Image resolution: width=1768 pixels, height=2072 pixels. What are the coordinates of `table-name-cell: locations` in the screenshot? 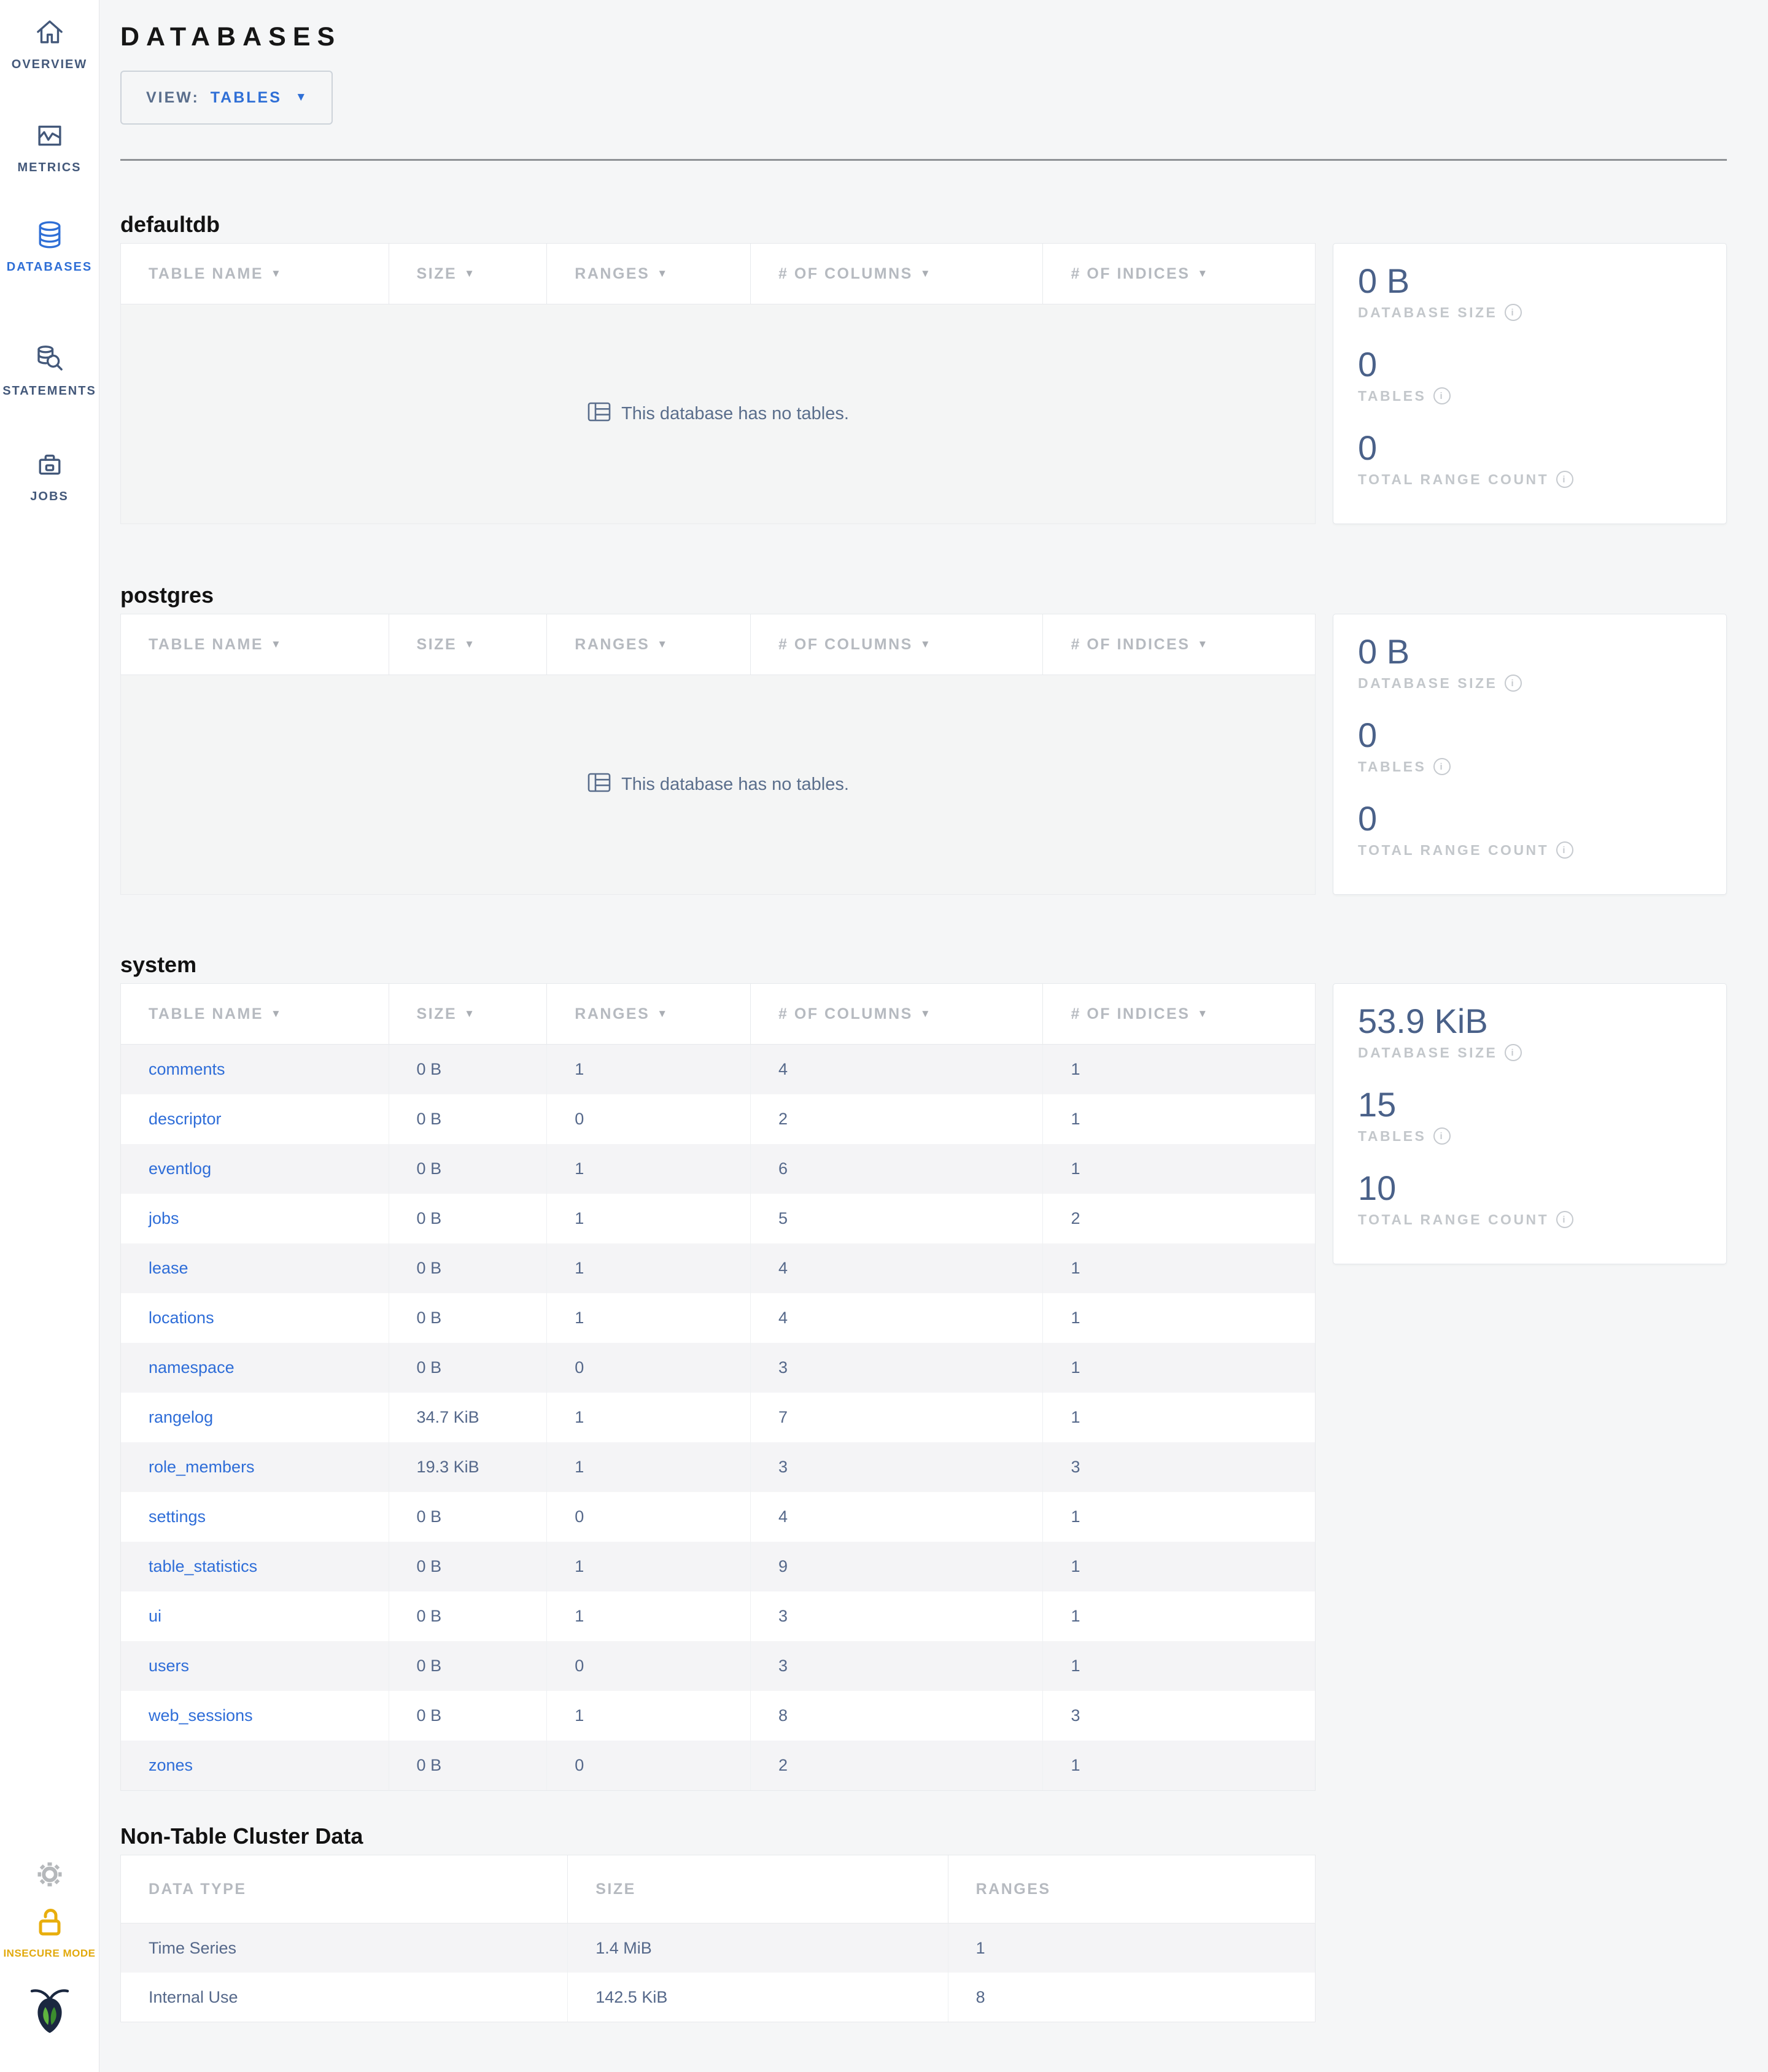 It's located at (255, 1318).